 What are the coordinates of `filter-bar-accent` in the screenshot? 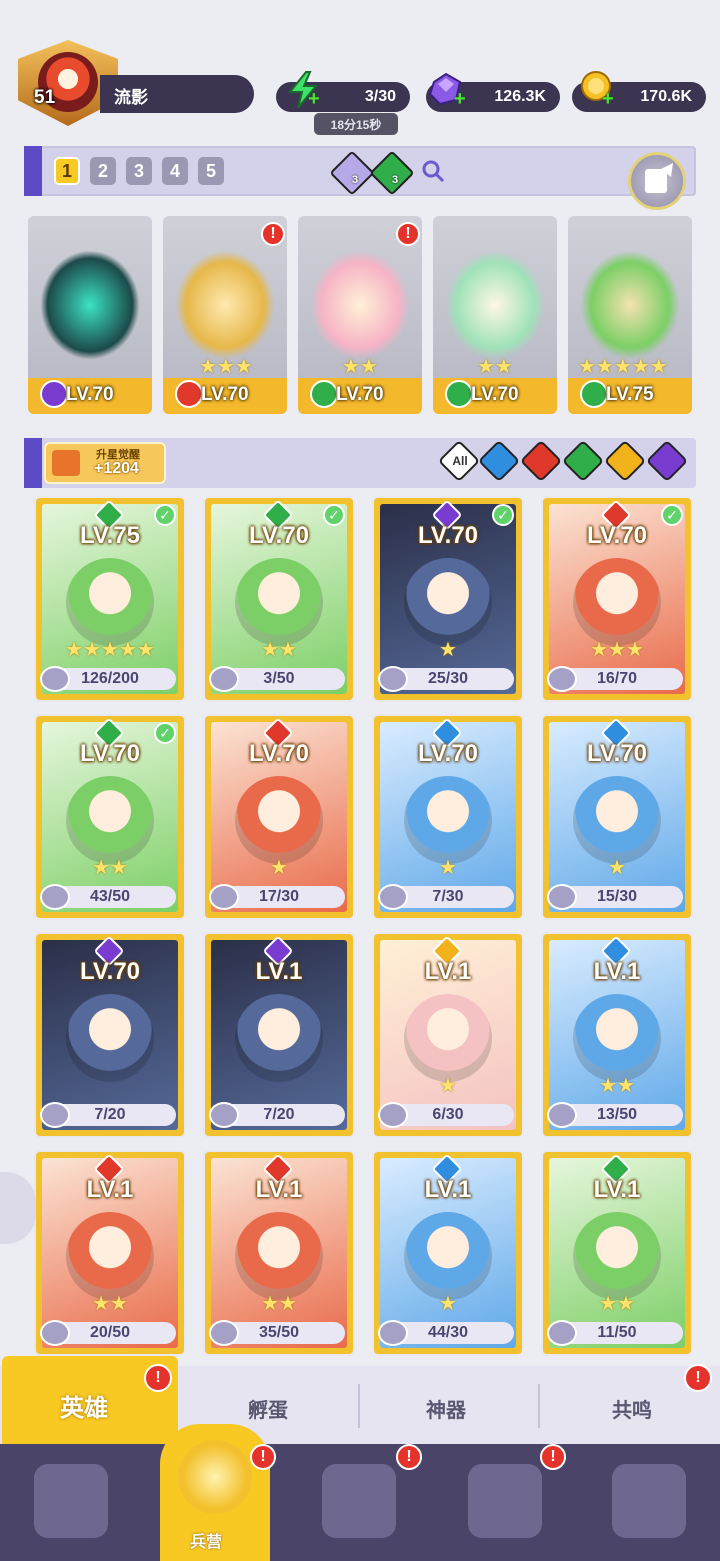 It's located at (33, 463).